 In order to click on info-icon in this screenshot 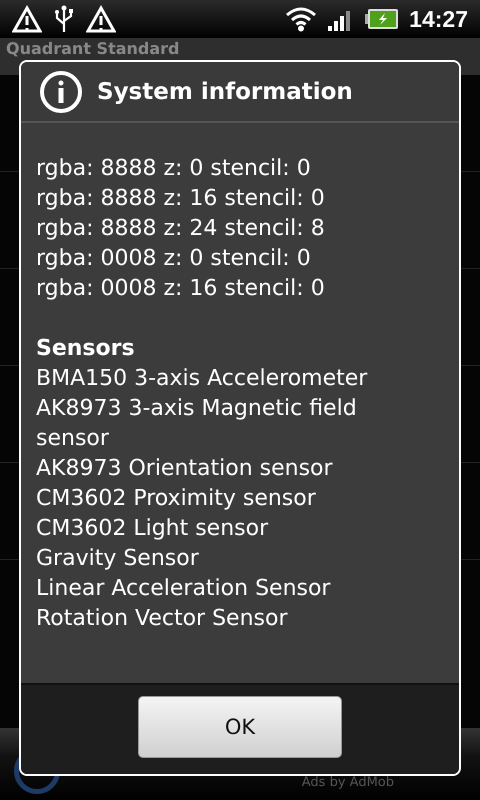, I will do `click(61, 92)`.